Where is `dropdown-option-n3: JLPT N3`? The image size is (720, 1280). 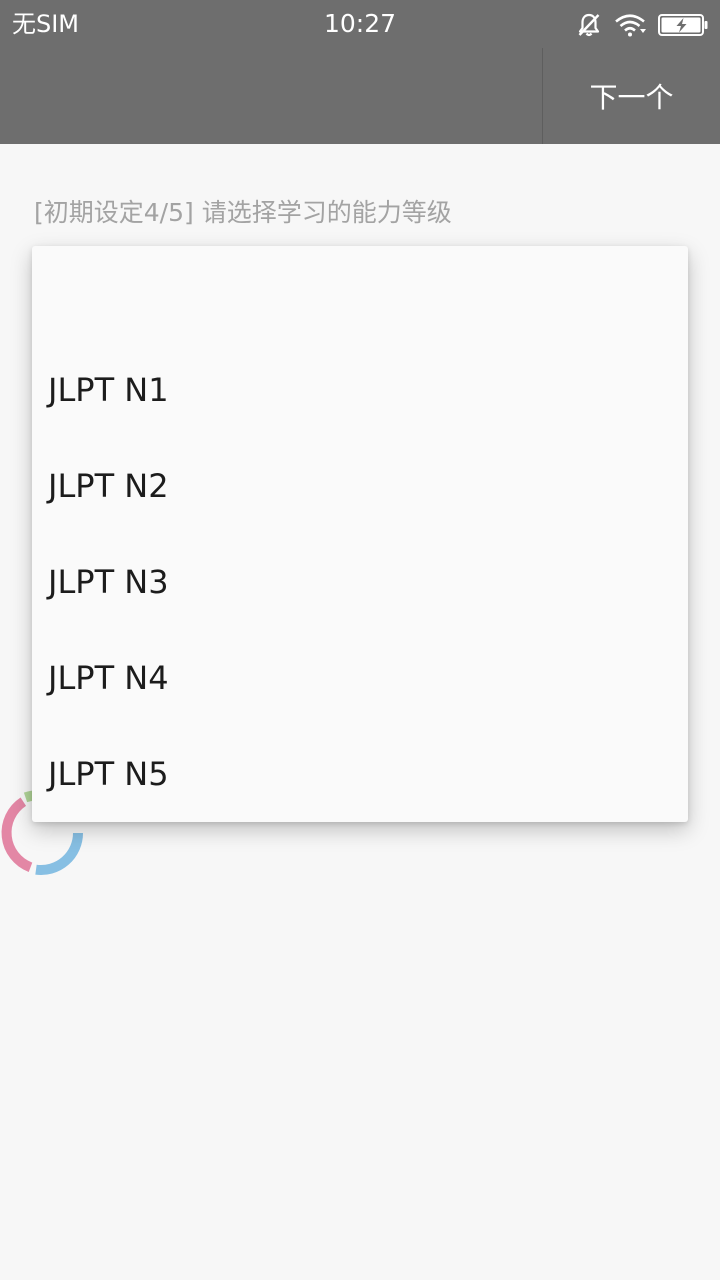
dropdown-option-n3: JLPT N3 is located at coordinates (360, 582).